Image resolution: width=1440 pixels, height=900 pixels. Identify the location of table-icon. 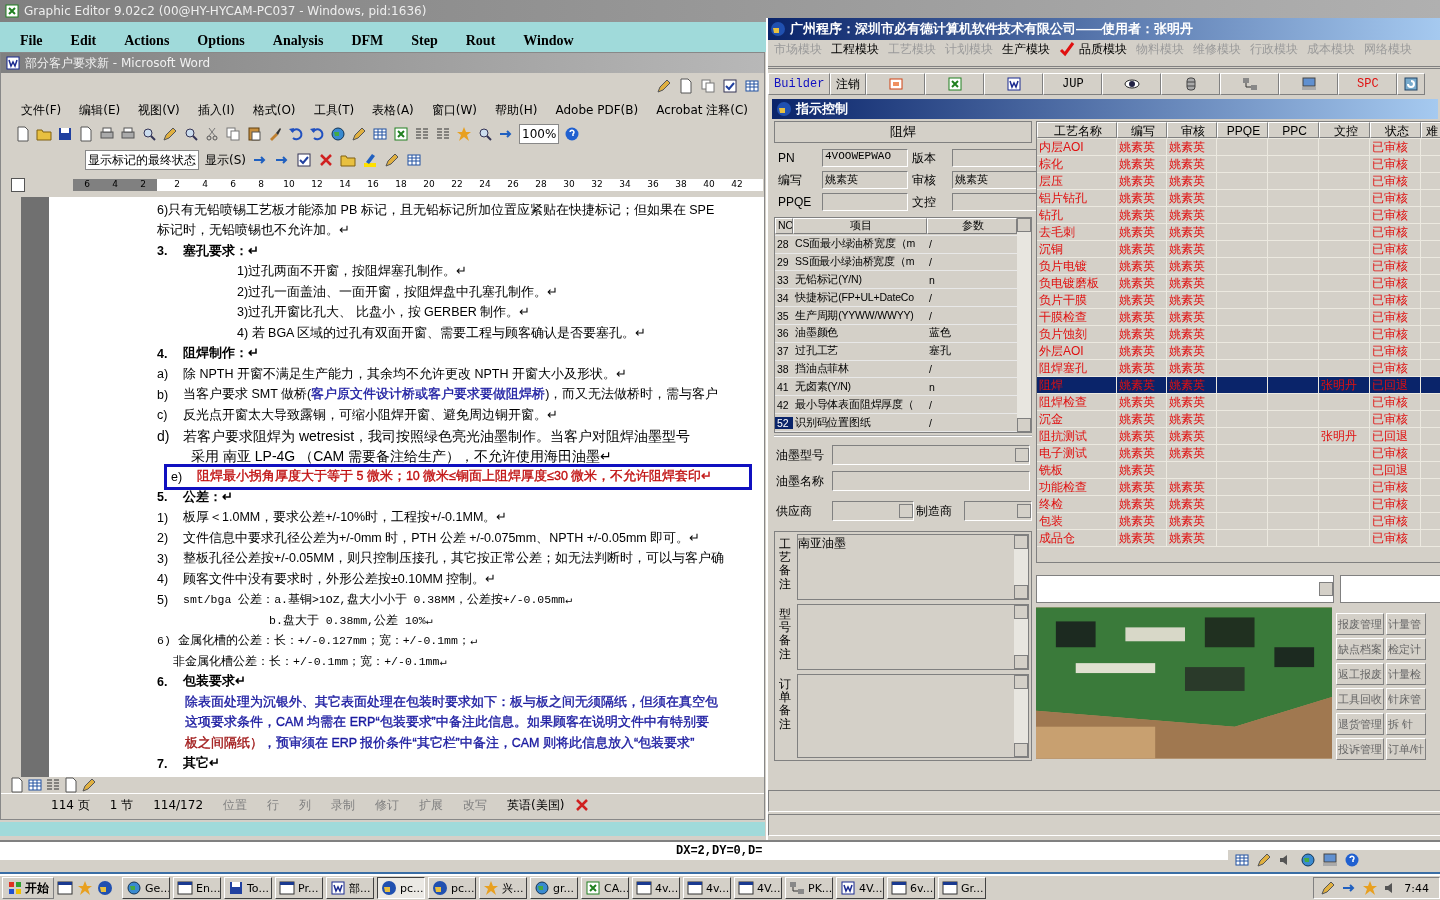
(414, 160).